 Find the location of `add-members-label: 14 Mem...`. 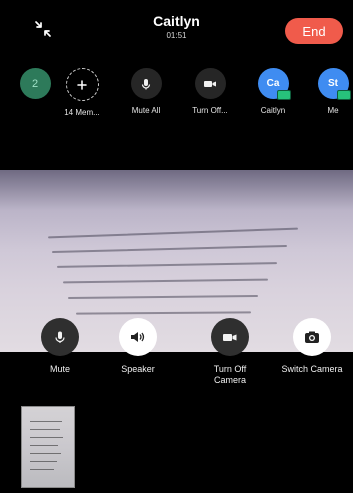

add-members-label: 14 Mem... is located at coordinates (82, 112).